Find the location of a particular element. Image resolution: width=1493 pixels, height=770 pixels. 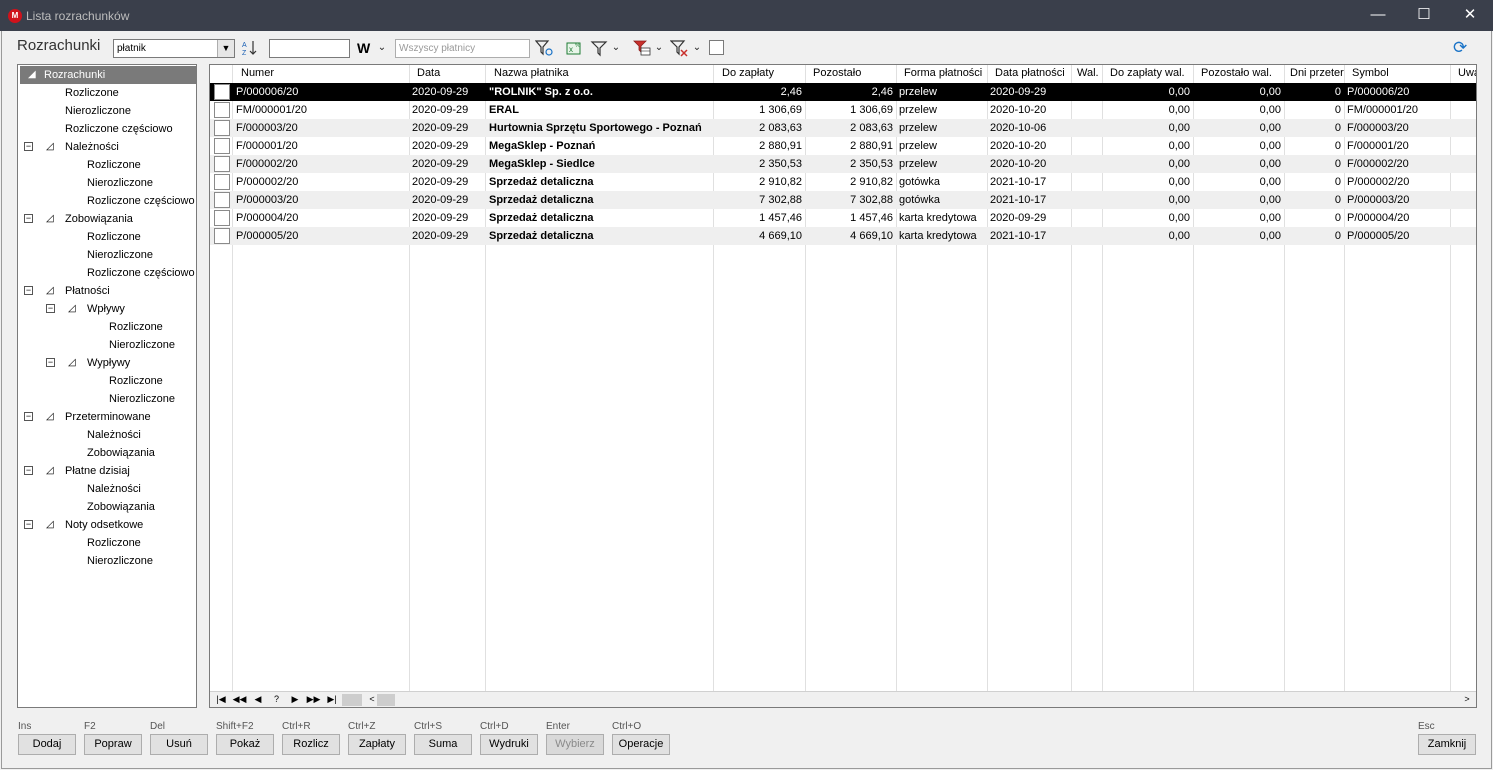

scrollbar-track is located at coordinates (352, 700).